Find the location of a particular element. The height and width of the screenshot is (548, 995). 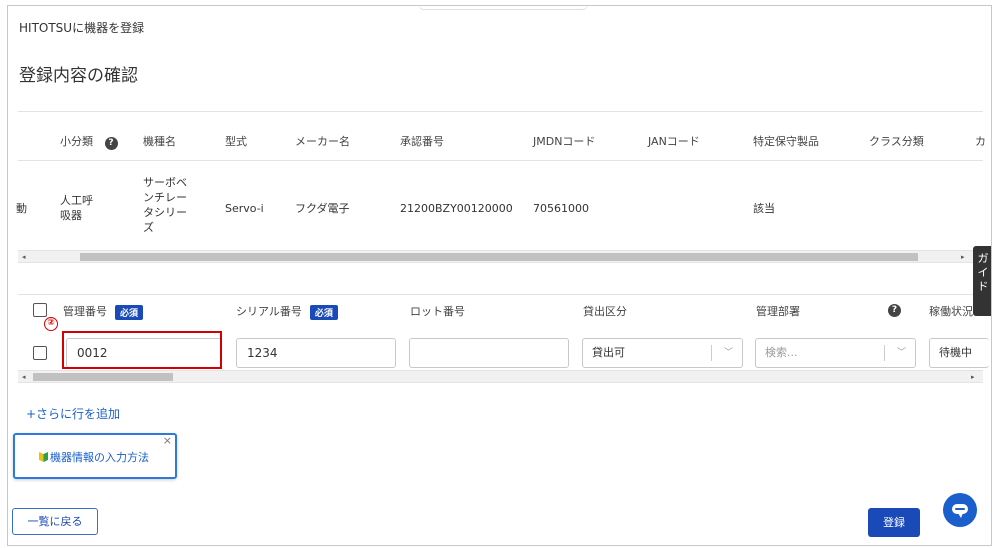

header-serial-no: シリアル番号 必須 is located at coordinates (287, 311).